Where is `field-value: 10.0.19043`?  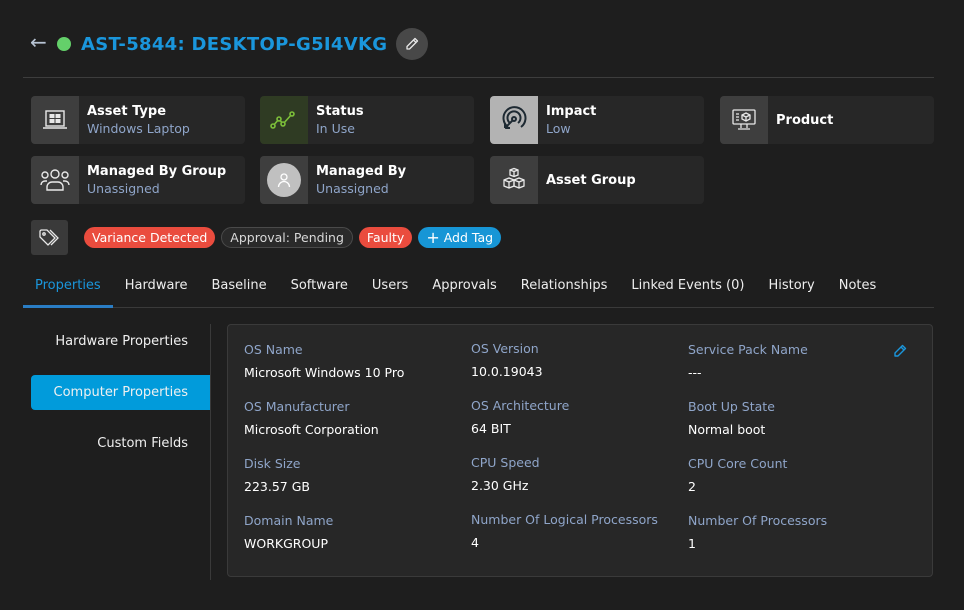 field-value: 10.0.19043 is located at coordinates (507, 371).